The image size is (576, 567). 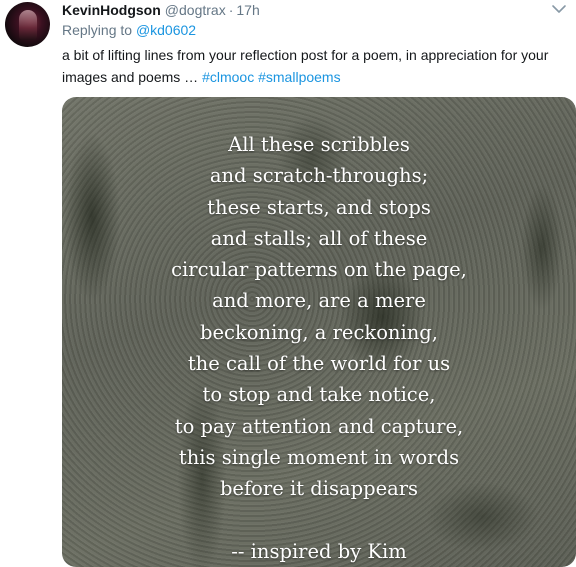 What do you see at coordinates (319, 301) in the screenshot?
I see `poem-line: and more, are a mere` at bounding box center [319, 301].